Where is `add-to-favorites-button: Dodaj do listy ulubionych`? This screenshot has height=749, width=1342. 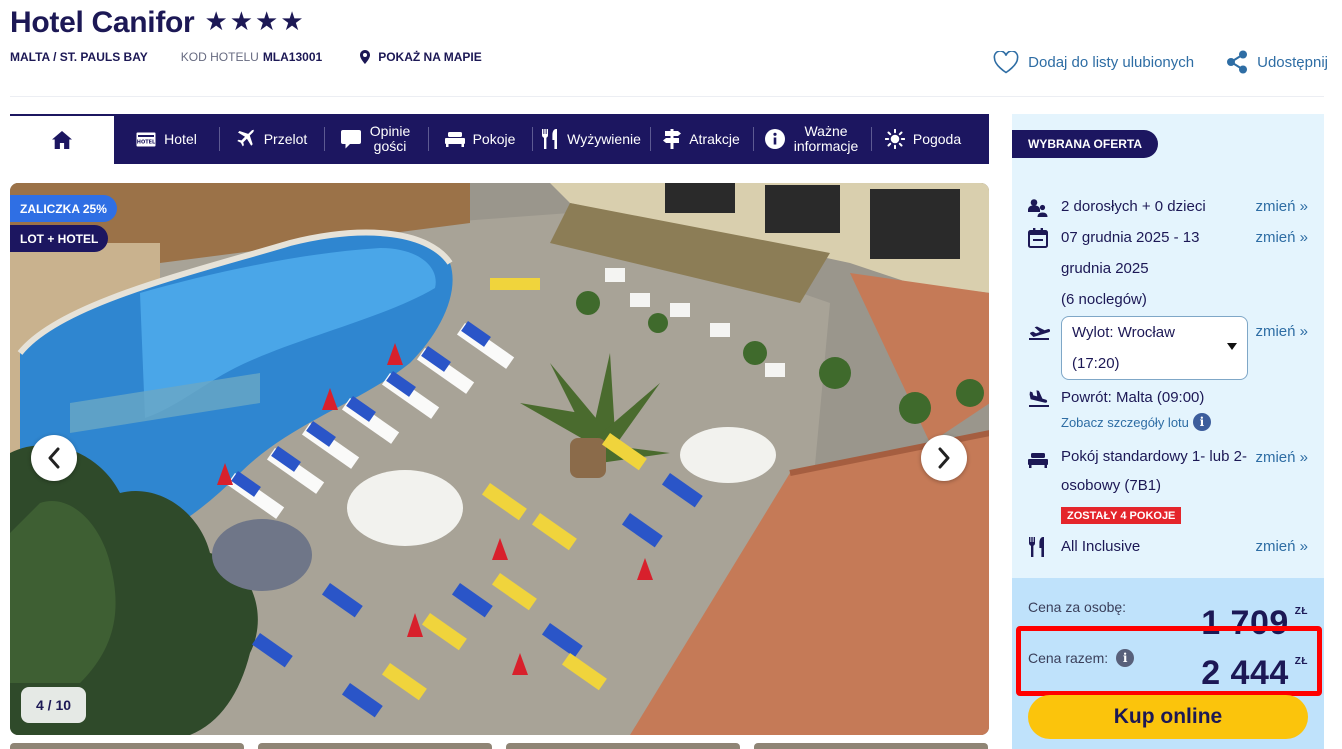
add-to-favorites-button: Dodaj do listy ulubionych is located at coordinates (1094, 62).